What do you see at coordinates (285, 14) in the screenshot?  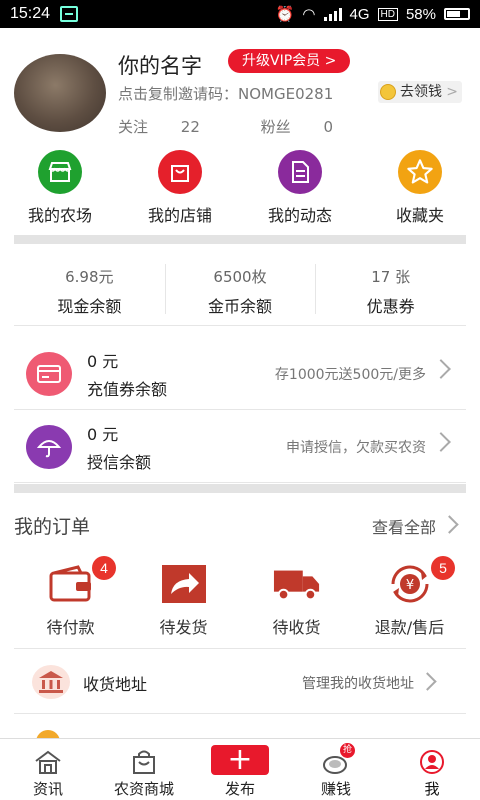 I see `alarm-icon: ⏰` at bounding box center [285, 14].